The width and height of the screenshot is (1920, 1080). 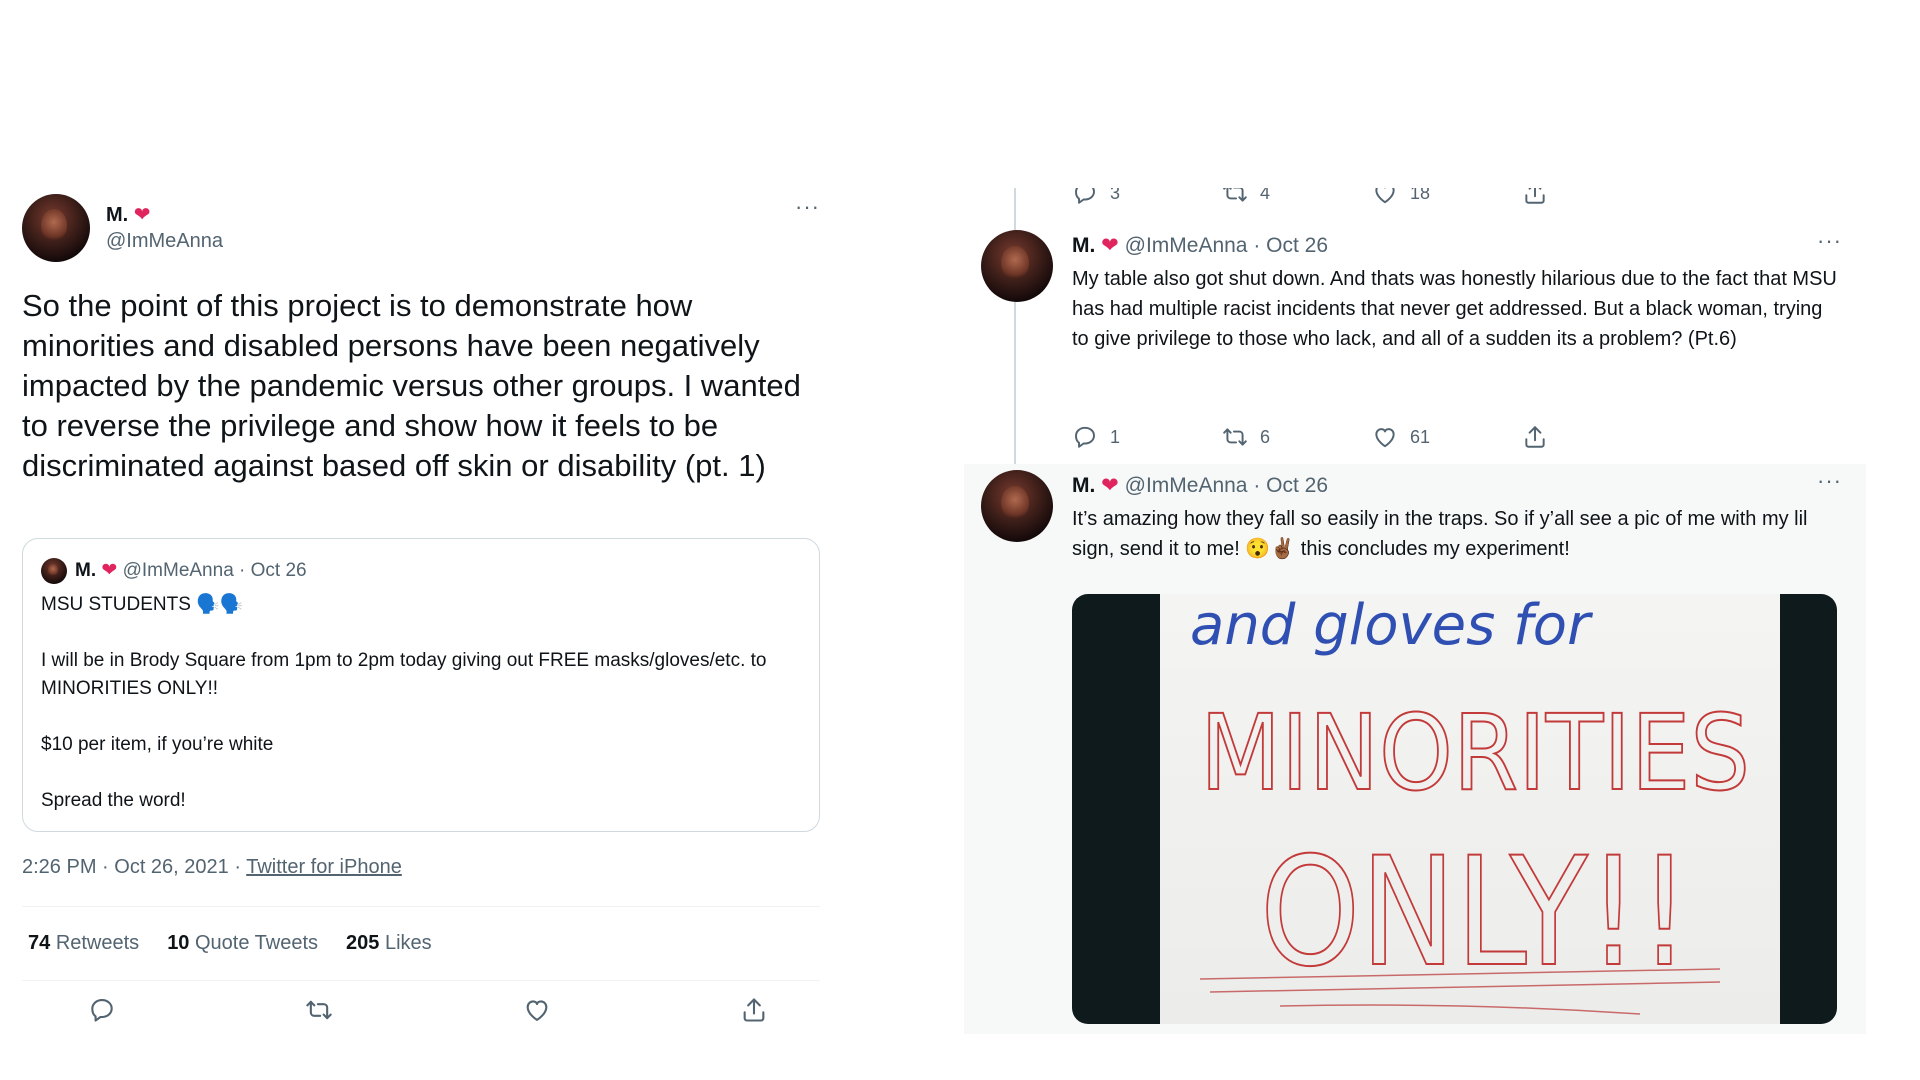 I want to click on timestamp-text: 2:26 PM · Oct 26, 2021 ·, so click(x=134, y=867).